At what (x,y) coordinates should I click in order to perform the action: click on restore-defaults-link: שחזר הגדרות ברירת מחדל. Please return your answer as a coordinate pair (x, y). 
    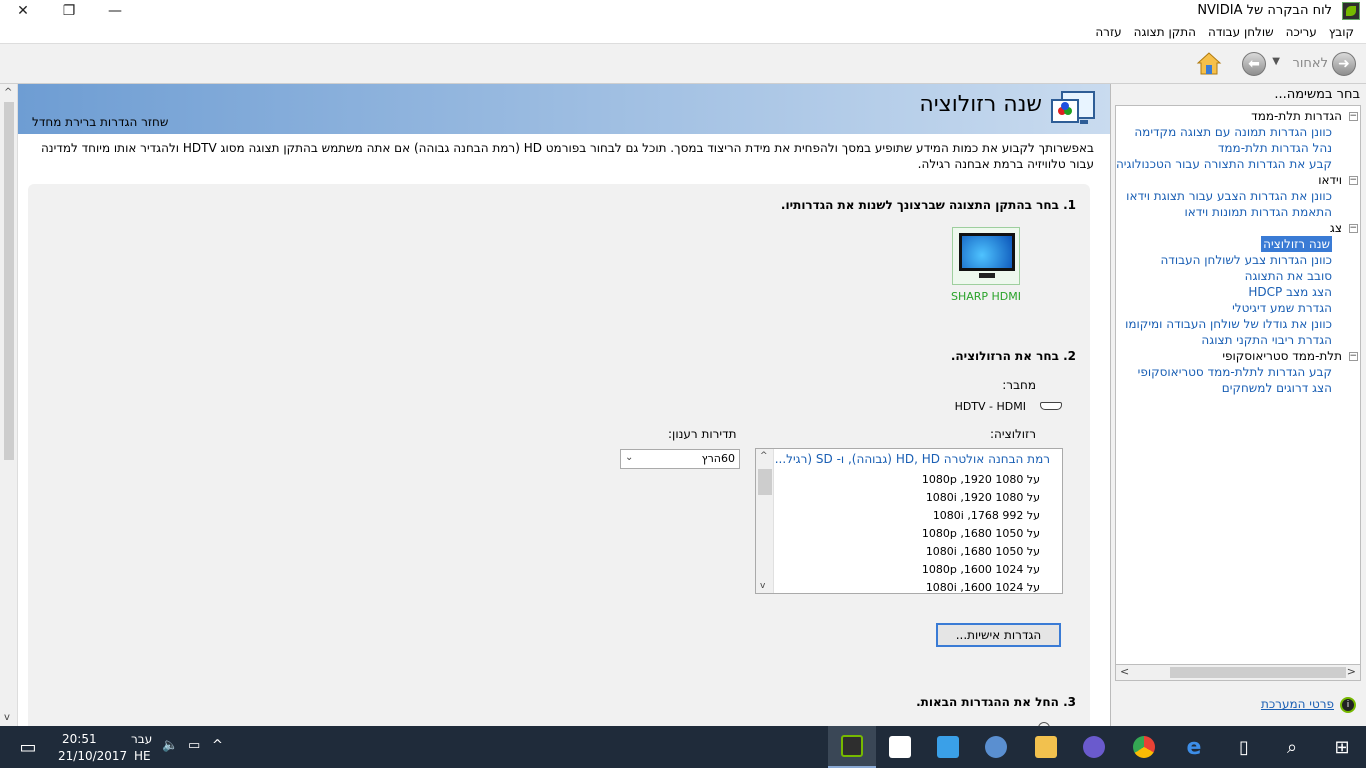
    Looking at the image, I should click on (100, 122).